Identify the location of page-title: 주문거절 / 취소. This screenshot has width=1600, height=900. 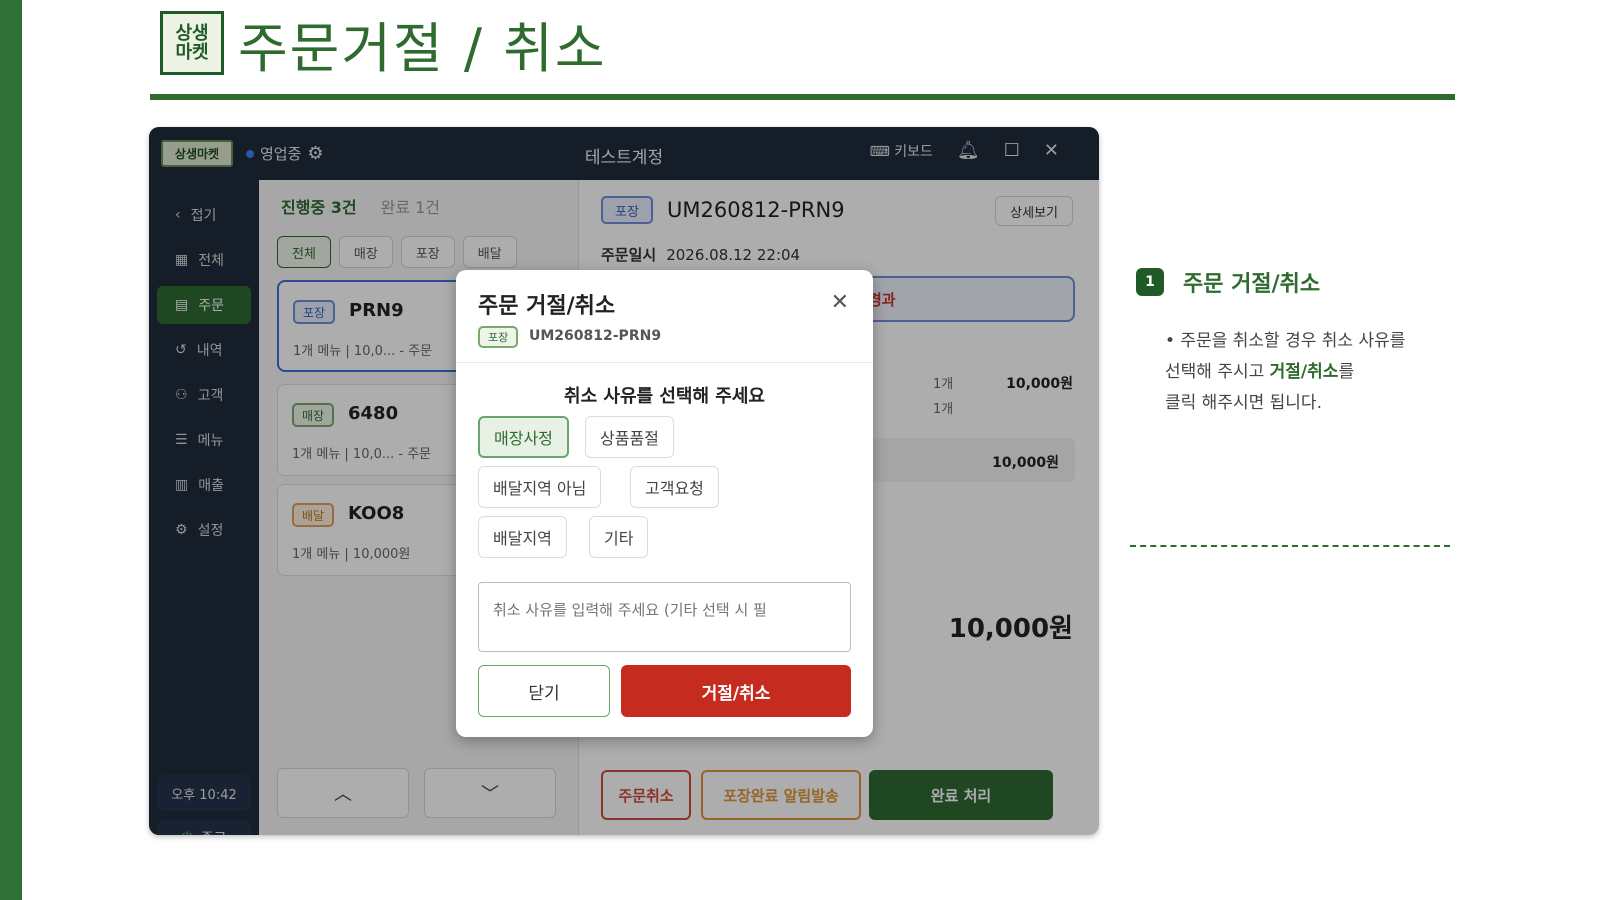
(422, 48).